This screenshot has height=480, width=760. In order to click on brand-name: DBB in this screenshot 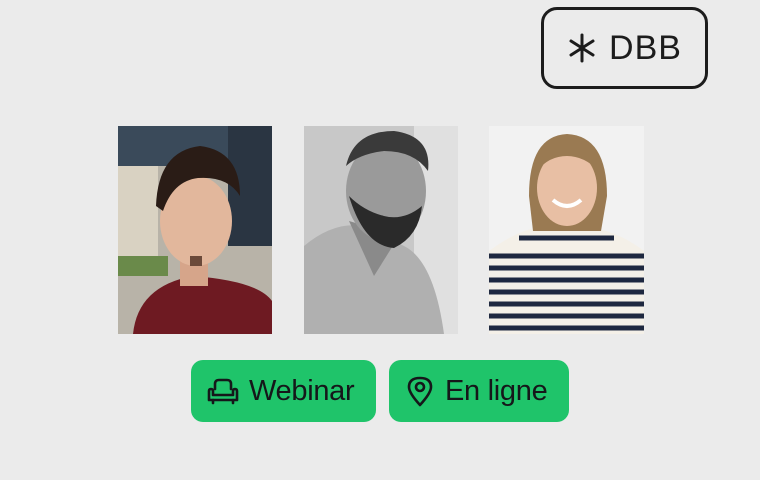, I will do `click(645, 47)`.